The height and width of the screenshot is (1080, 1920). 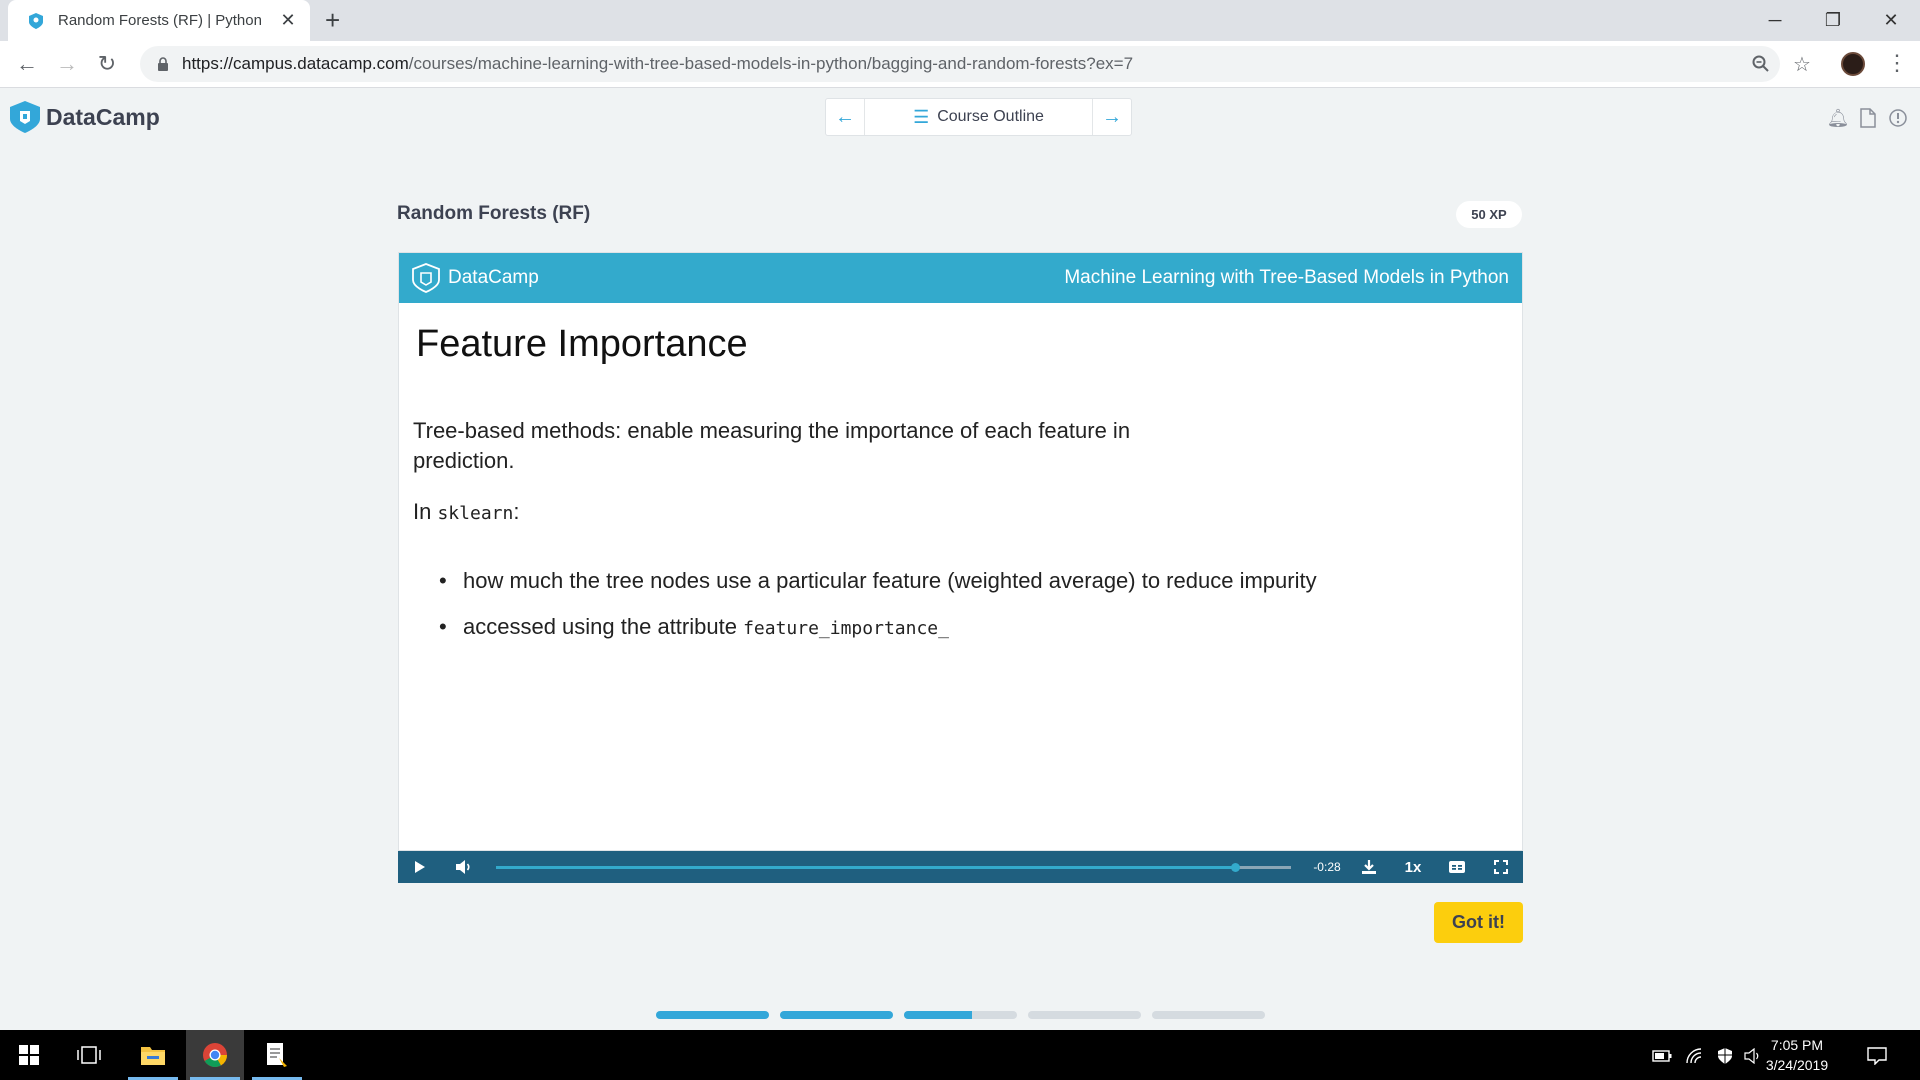 What do you see at coordinates (603, 626) in the screenshot?
I see `bullet-text: accessed using the attribute` at bounding box center [603, 626].